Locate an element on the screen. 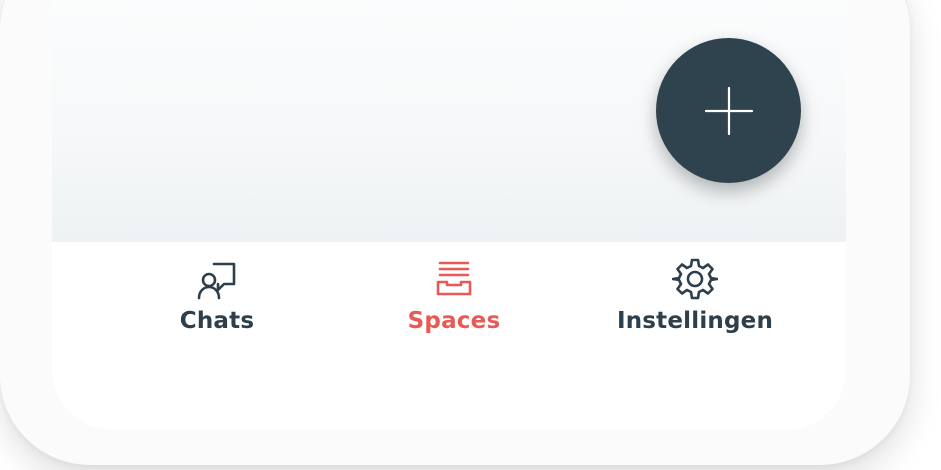  tab-instellingen: Instellingen is located at coordinates (695, 306).